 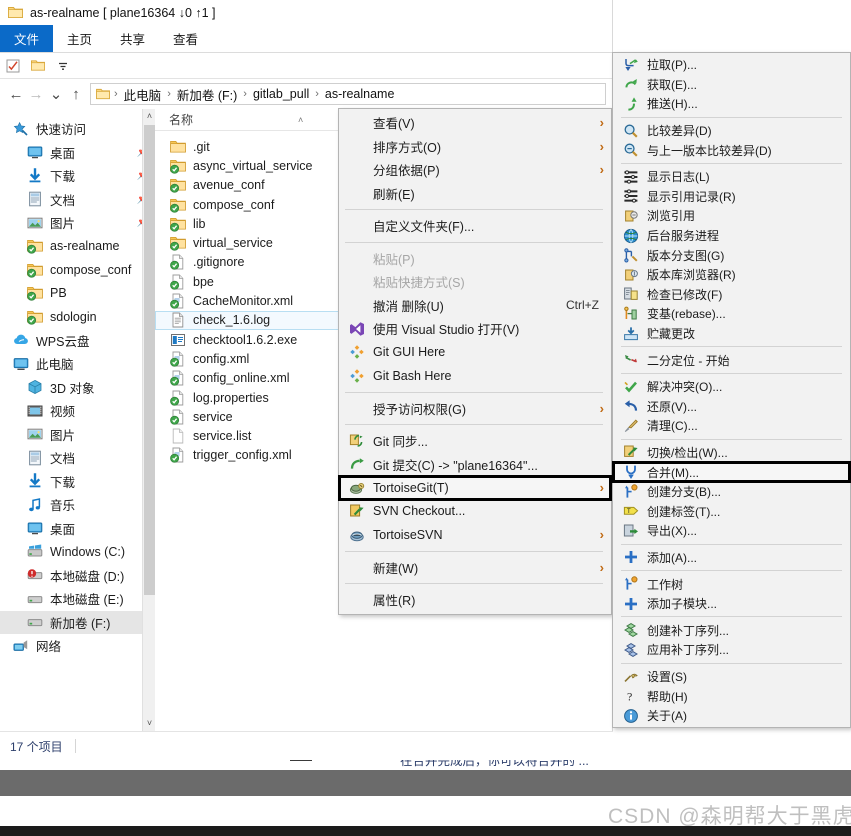 I want to click on sidebar-item-7: PB, so click(x=77, y=294).